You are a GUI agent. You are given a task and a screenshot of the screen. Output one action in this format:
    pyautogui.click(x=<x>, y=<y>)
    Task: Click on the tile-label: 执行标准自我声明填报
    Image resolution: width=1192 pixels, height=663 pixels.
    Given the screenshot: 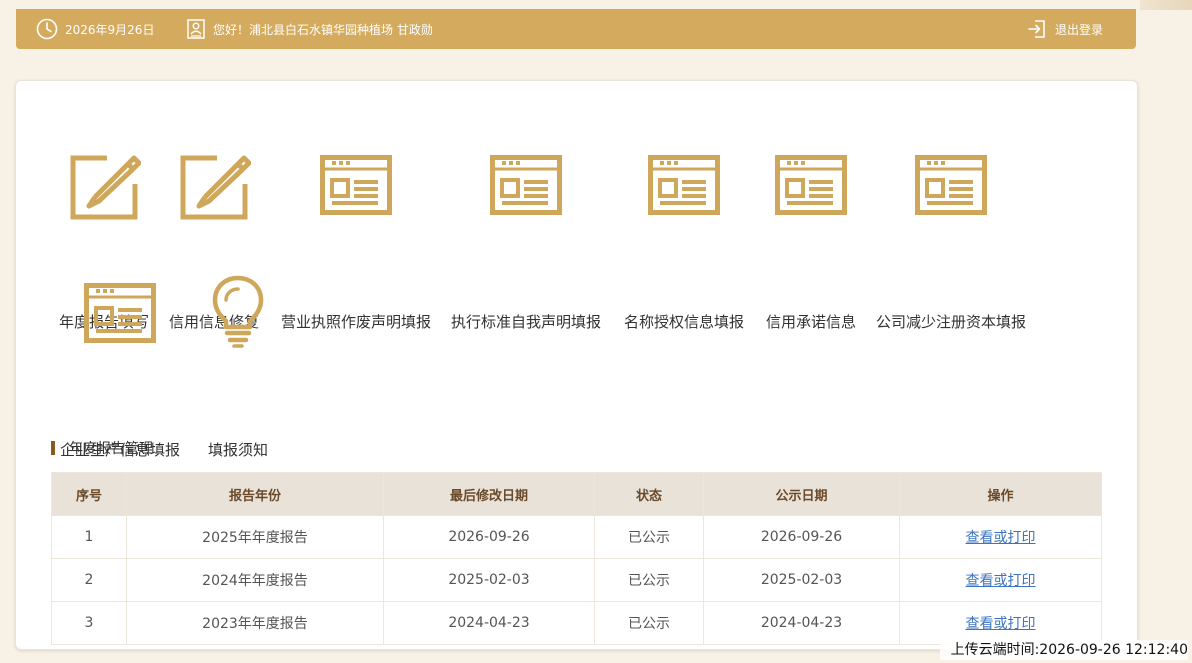 What is the action you would take?
    pyautogui.click(x=525, y=322)
    